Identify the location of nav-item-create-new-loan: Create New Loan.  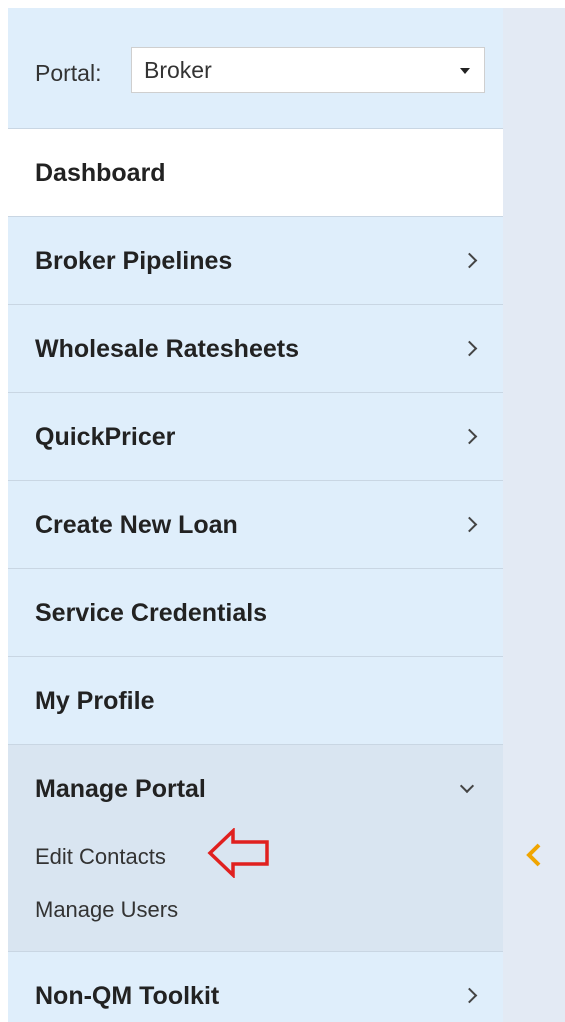
(255, 525).